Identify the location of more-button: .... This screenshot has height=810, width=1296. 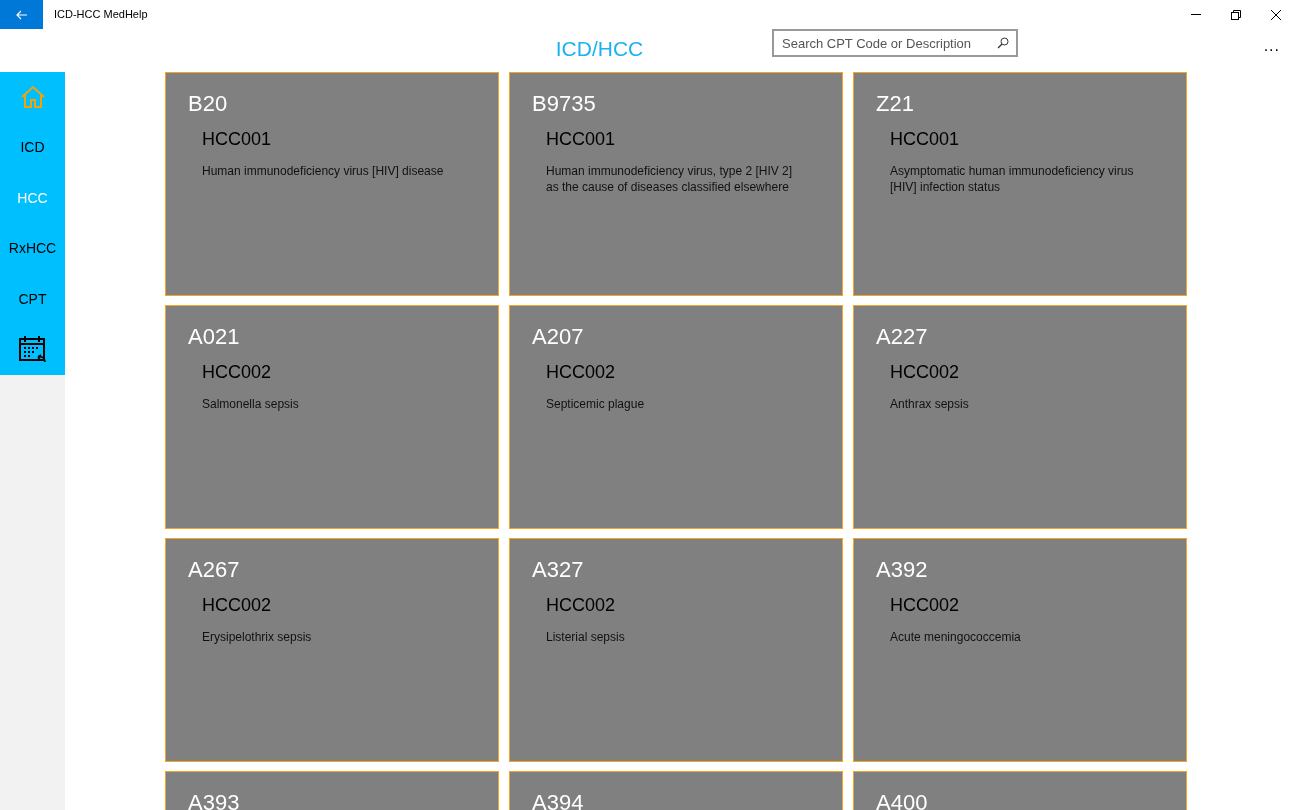
(1271, 46).